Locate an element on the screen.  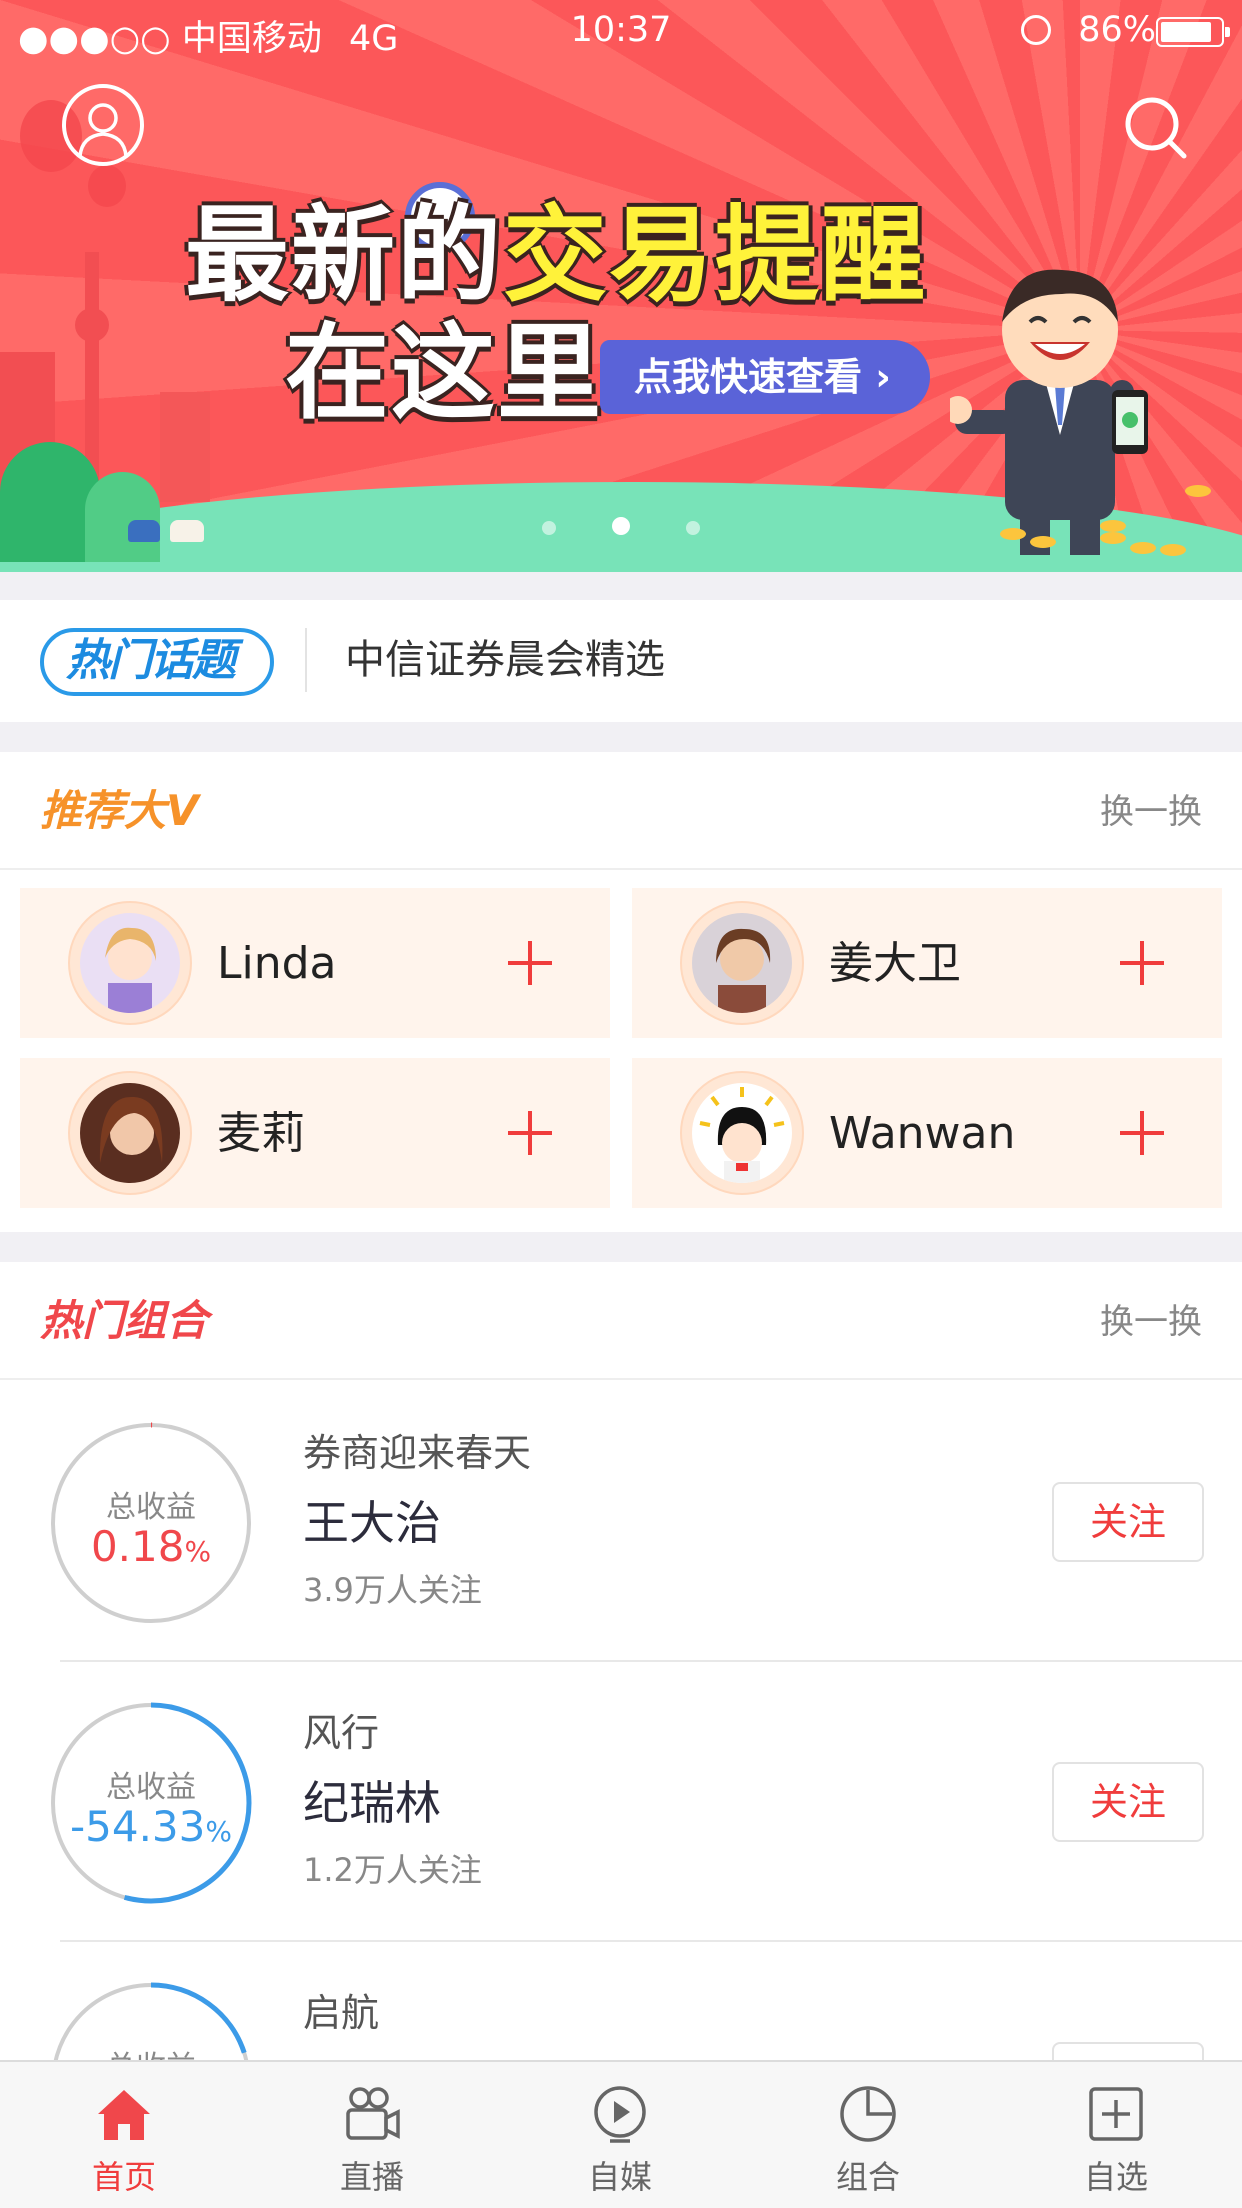
section-title-recommend: 推荐大V is located at coordinates (119, 810).